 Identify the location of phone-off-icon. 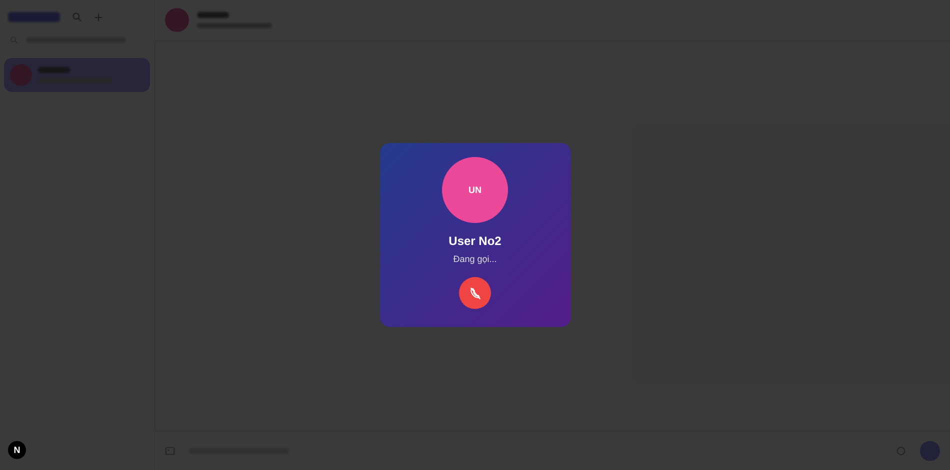
(475, 293).